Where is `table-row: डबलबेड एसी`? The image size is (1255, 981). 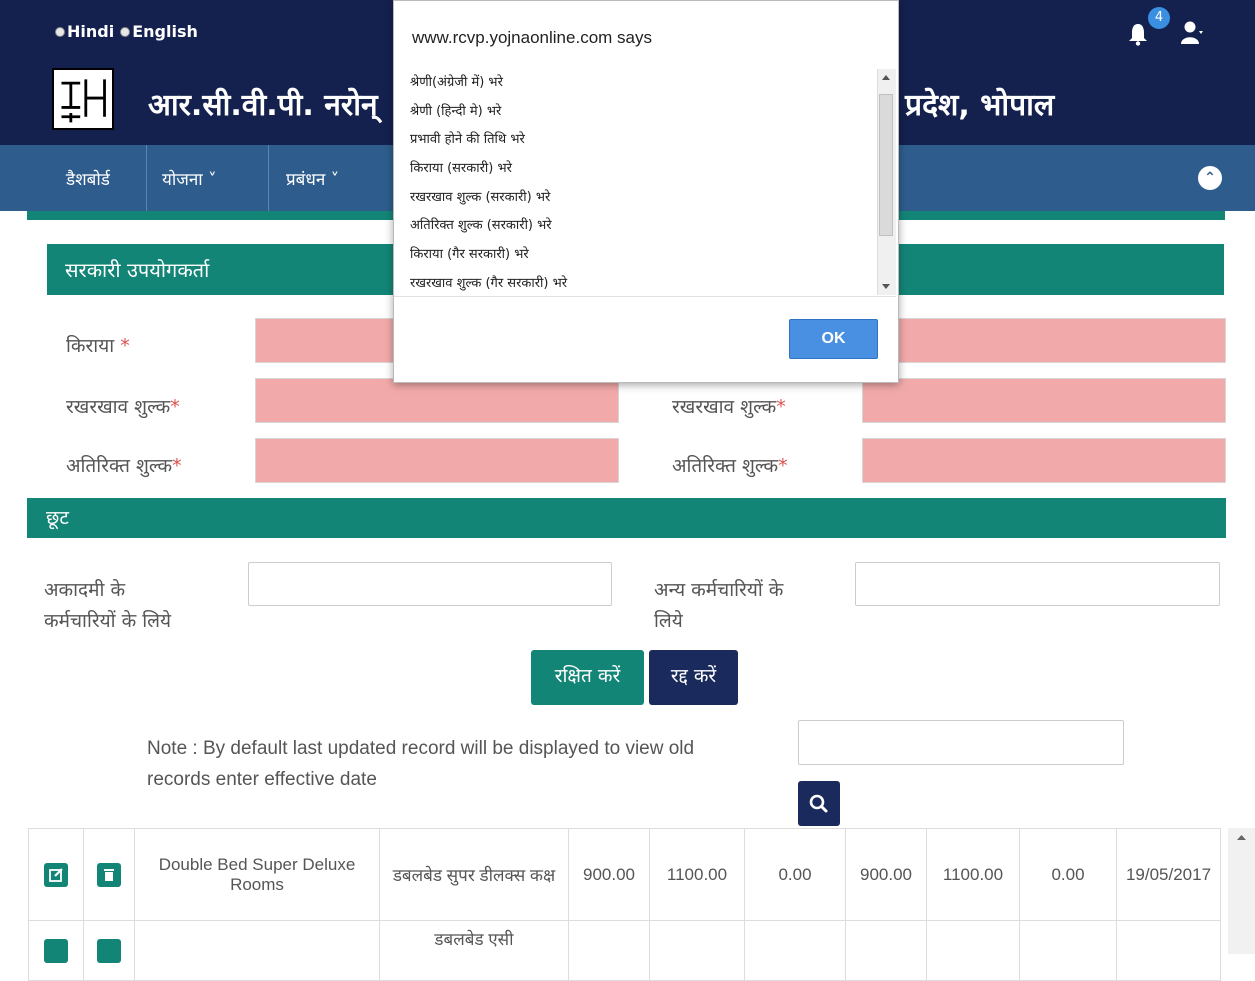
table-row: डबलबेड एसी is located at coordinates (624, 950).